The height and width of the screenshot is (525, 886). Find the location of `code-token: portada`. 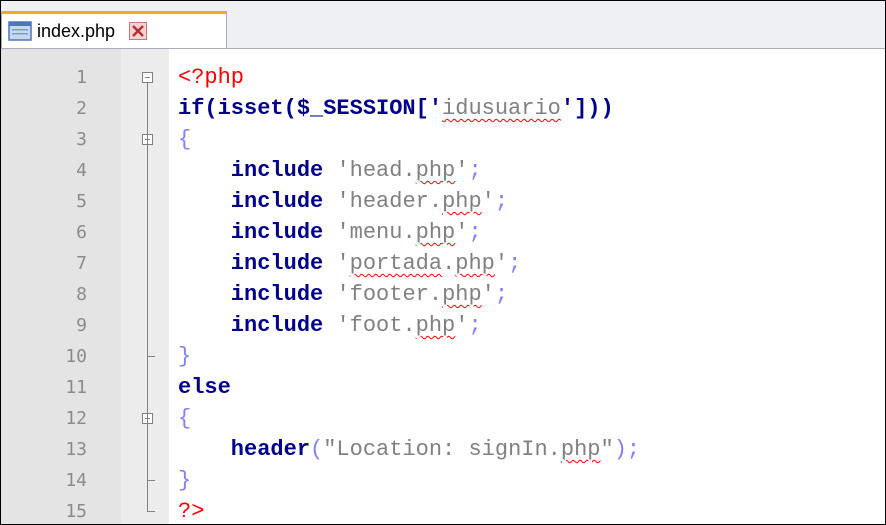

code-token: portada is located at coordinates (396, 263).